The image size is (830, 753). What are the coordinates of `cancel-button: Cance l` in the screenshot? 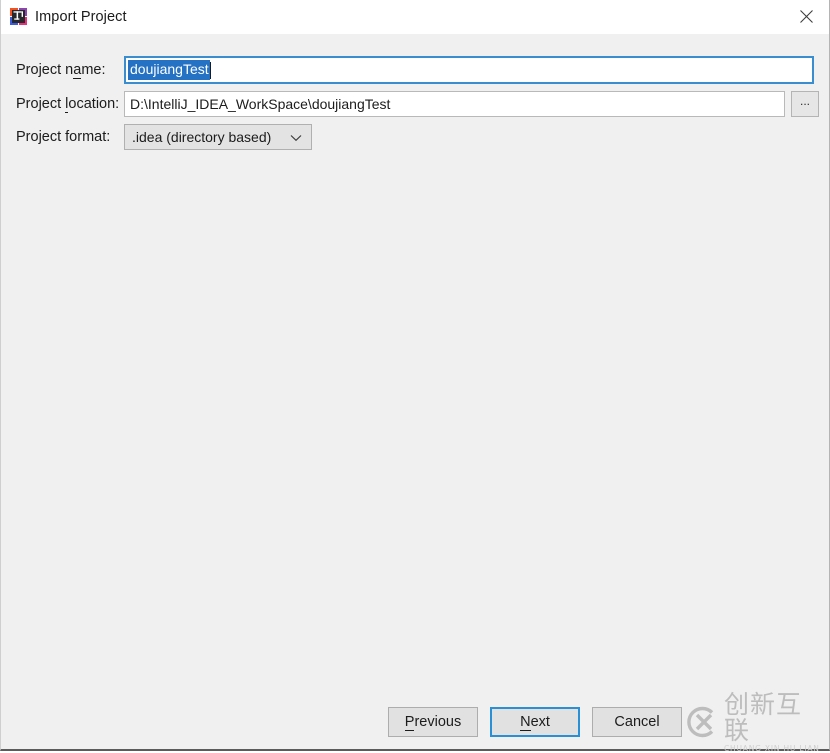 It's located at (637, 722).